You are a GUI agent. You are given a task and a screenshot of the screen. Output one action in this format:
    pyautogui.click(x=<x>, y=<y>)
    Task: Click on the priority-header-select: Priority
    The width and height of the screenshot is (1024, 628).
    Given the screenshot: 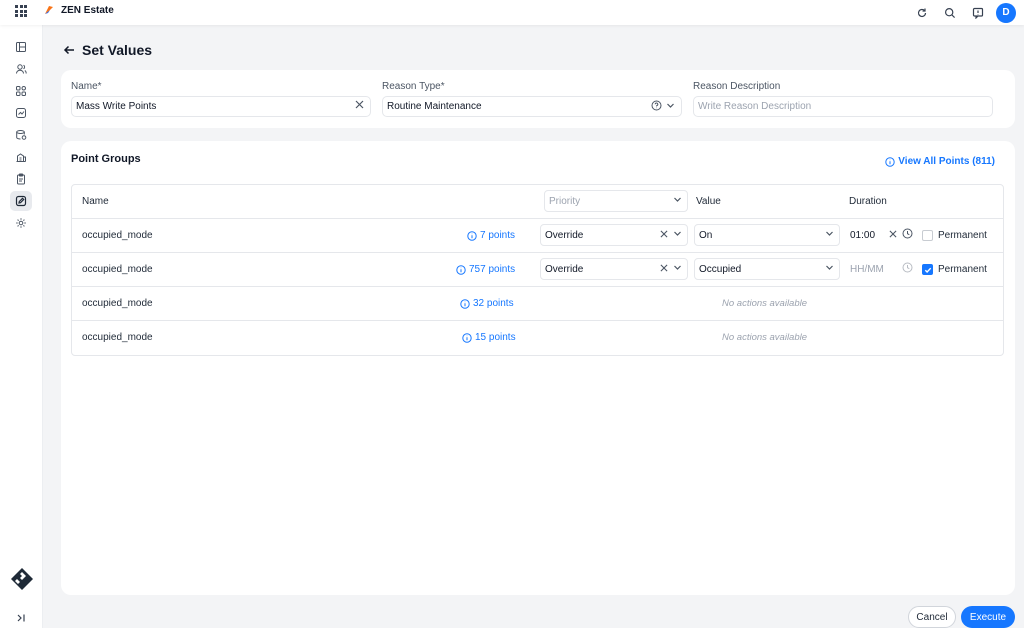 What is the action you would take?
    pyautogui.click(x=616, y=201)
    